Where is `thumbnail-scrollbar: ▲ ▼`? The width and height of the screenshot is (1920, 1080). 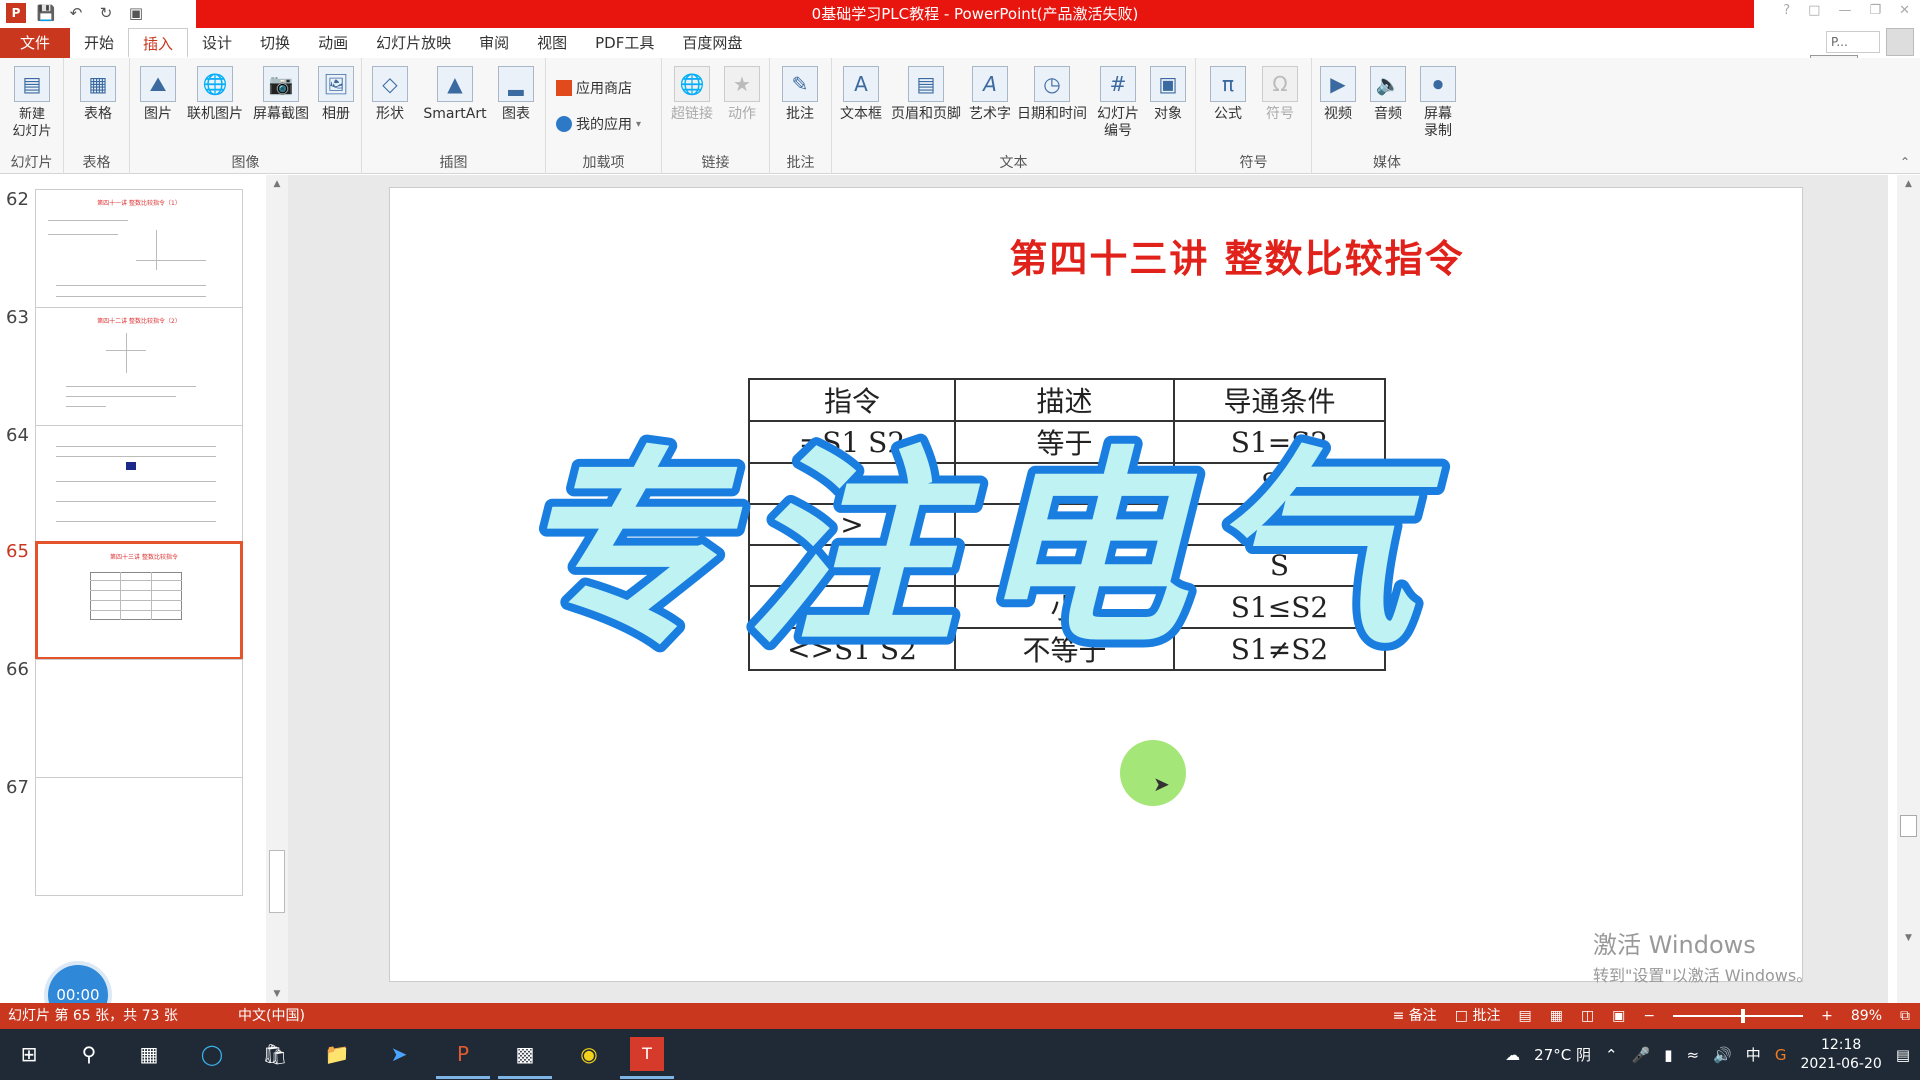
thumbnail-scrollbar: ▲ ▼ is located at coordinates (277, 589).